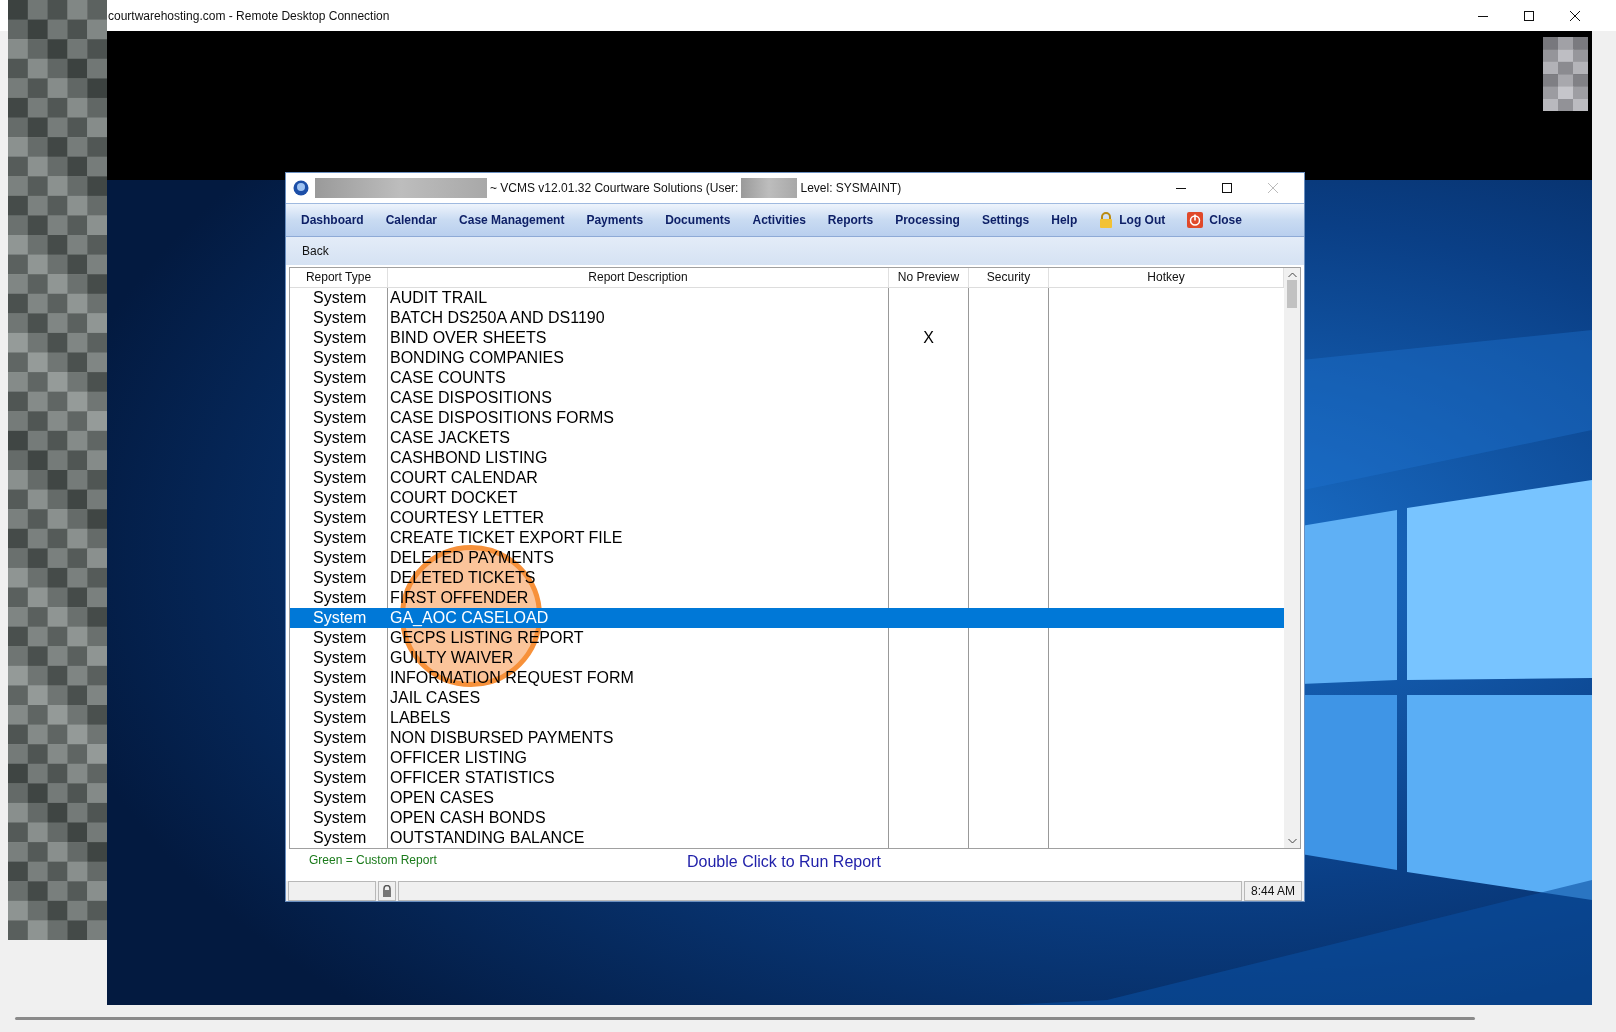 This screenshot has height=1032, width=1616. I want to click on menu-item: Close, so click(1214, 219).